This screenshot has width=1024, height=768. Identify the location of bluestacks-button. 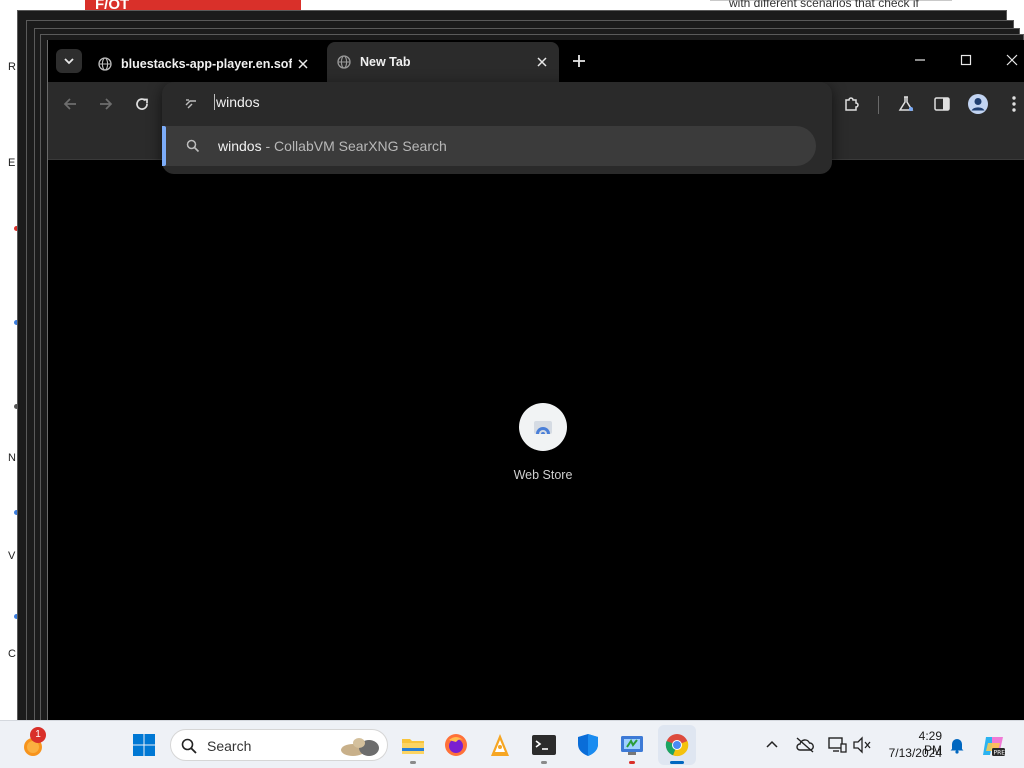
(500, 745).